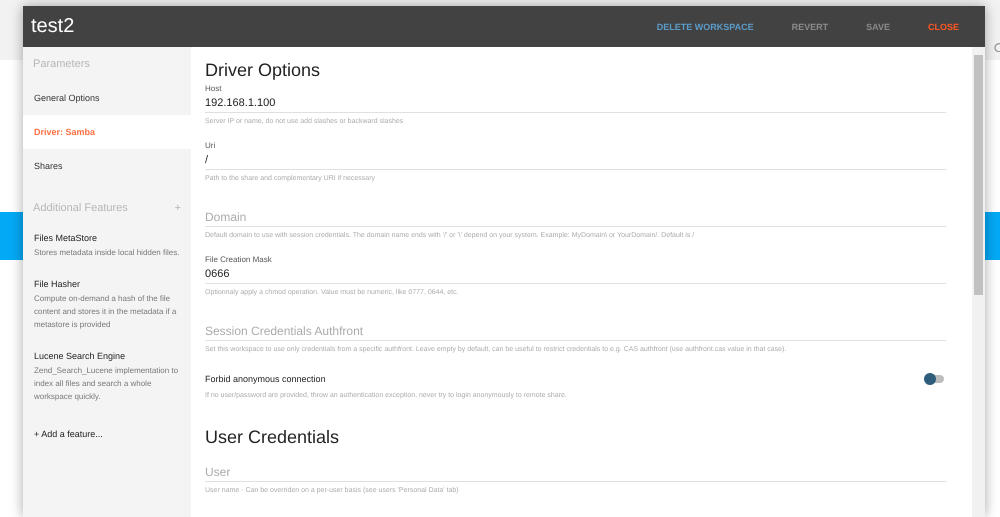 The image size is (1000, 517). What do you see at coordinates (107, 384) in the screenshot?
I see `feature-description: Zend_Search_Lucene implementation to index all files and search a whole workspace quickly.` at bounding box center [107, 384].